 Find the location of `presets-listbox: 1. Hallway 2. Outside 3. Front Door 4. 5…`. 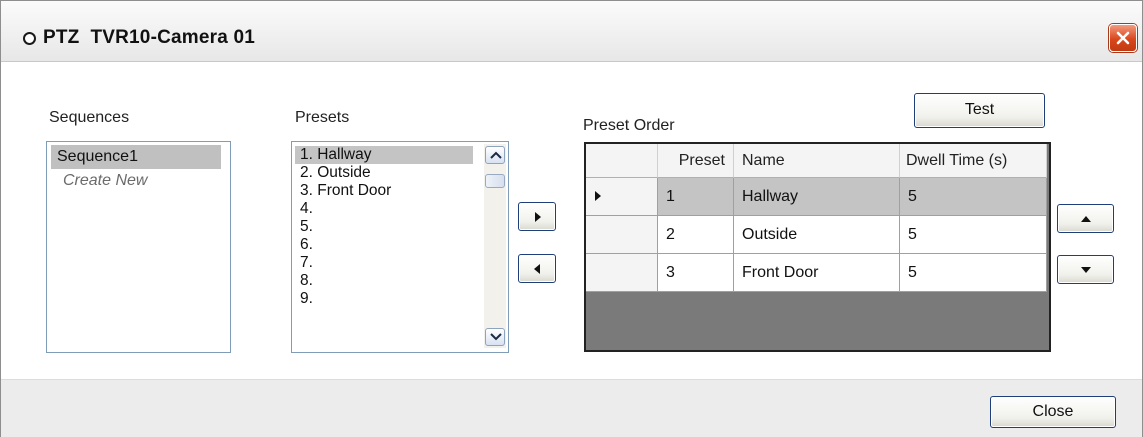

presets-listbox: 1. Hallway 2. Outside 3. Front Door 4. 5… is located at coordinates (400, 247).